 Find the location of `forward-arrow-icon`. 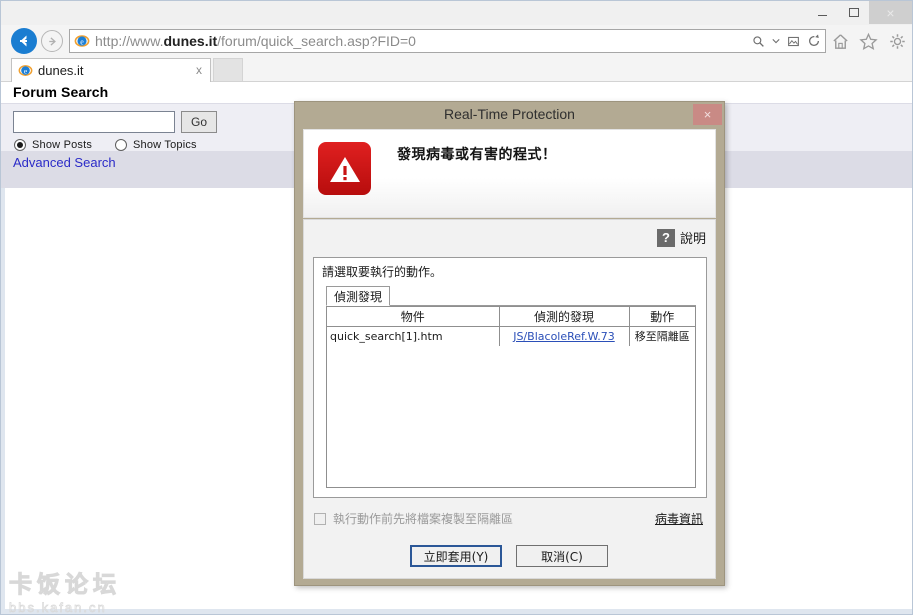

forward-arrow-icon is located at coordinates (52, 41).